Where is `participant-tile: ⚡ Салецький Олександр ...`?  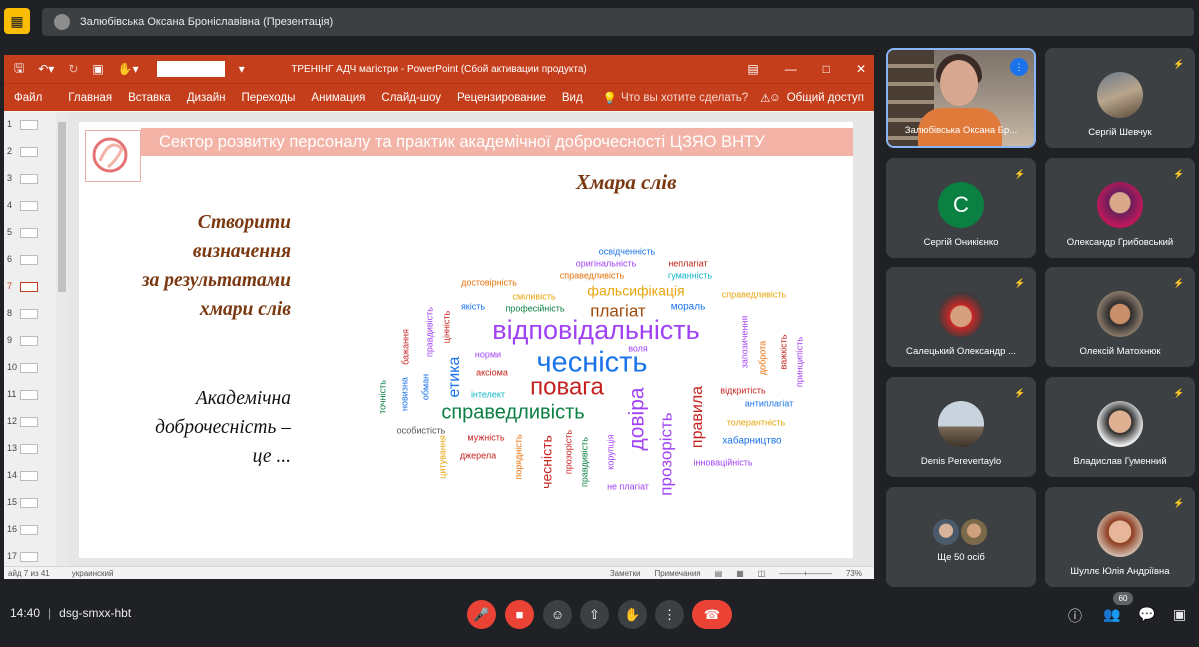 participant-tile: ⚡ Салецький Олександр ... is located at coordinates (961, 317).